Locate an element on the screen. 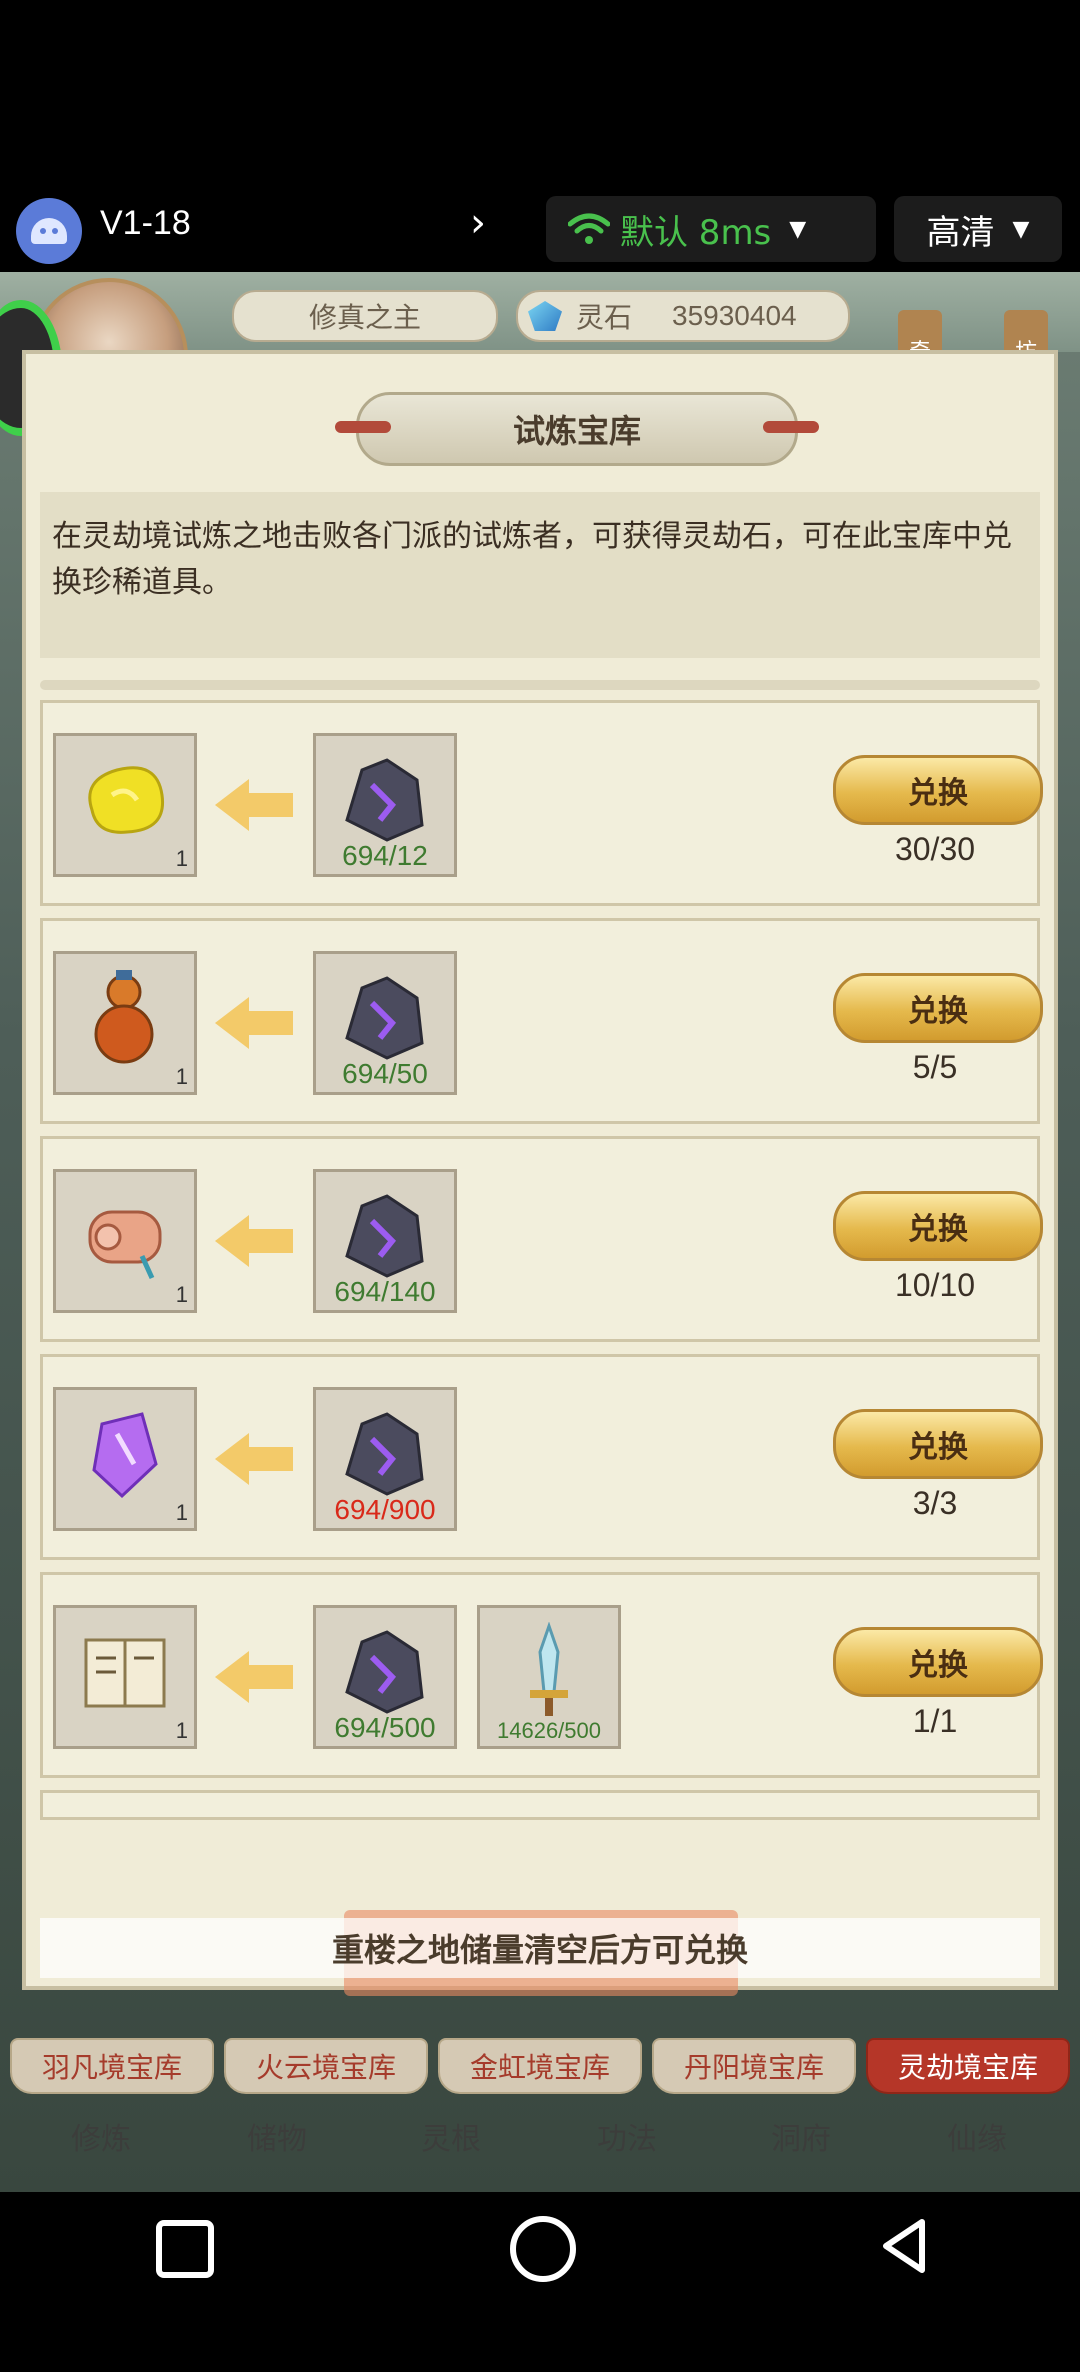 The image size is (1080, 2372). cost-amount: 694/50 is located at coordinates (385, 1073).